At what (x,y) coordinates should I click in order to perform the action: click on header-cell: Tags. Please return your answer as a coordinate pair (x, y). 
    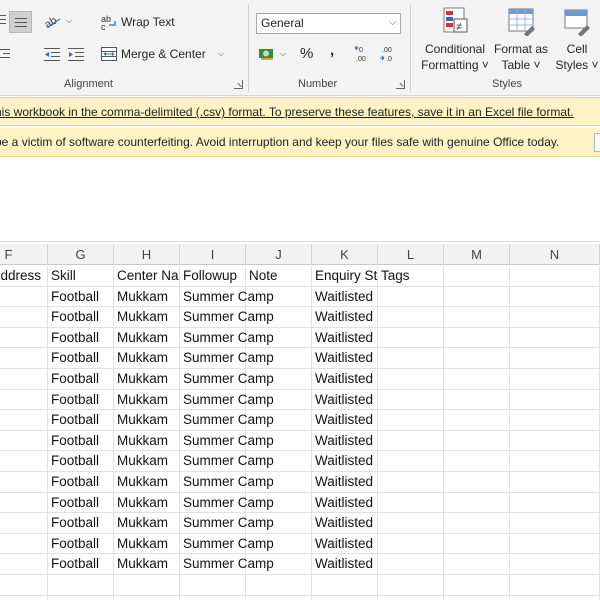
    Looking at the image, I should click on (411, 276).